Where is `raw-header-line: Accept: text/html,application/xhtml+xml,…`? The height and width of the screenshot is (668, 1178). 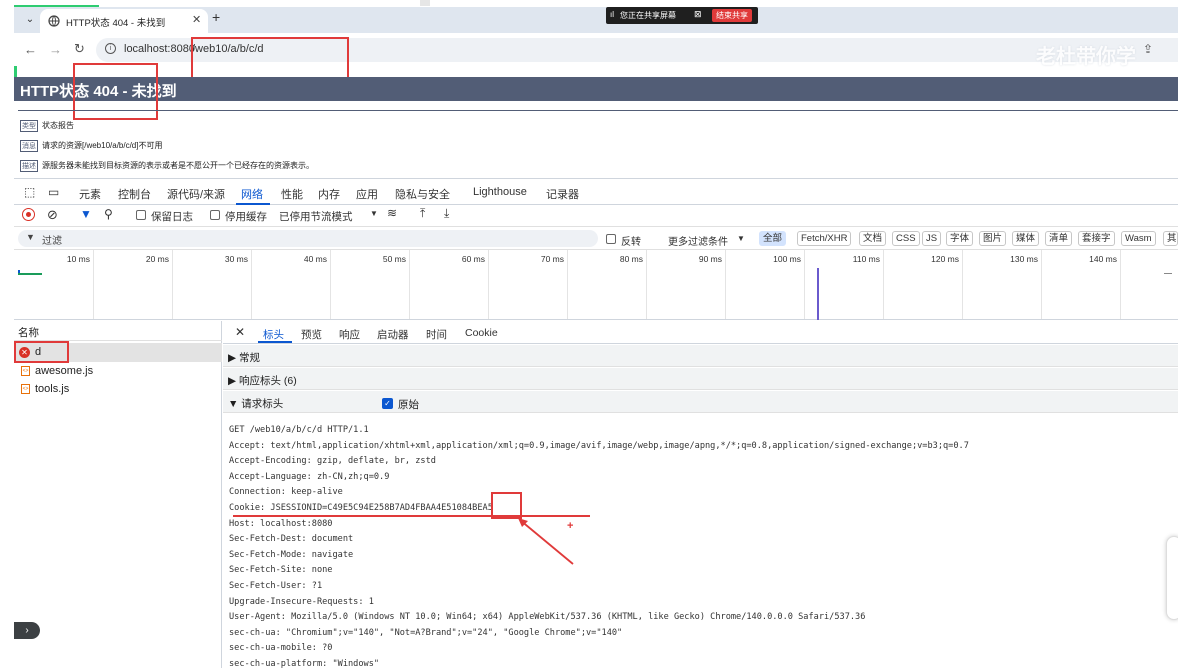
raw-header-line: Accept: text/html,application/xhtml+xml,… is located at coordinates (599, 445).